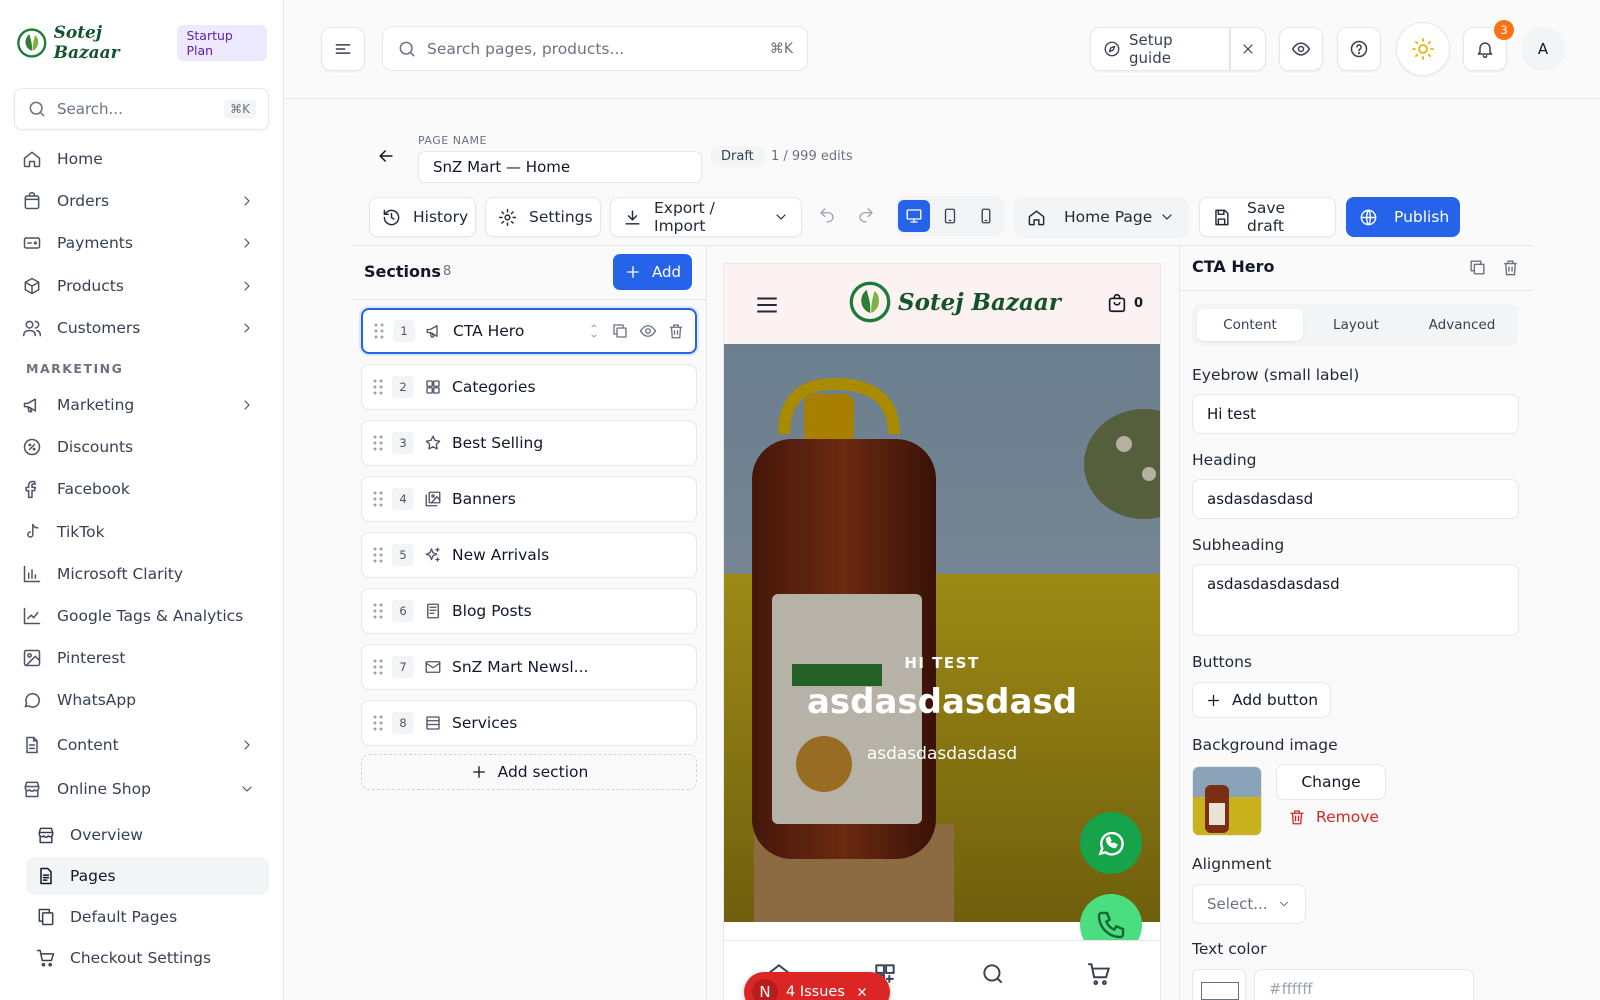 The height and width of the screenshot is (1000, 1600). What do you see at coordinates (222, 43) in the screenshot?
I see `plan-badge: Startup Plan` at bounding box center [222, 43].